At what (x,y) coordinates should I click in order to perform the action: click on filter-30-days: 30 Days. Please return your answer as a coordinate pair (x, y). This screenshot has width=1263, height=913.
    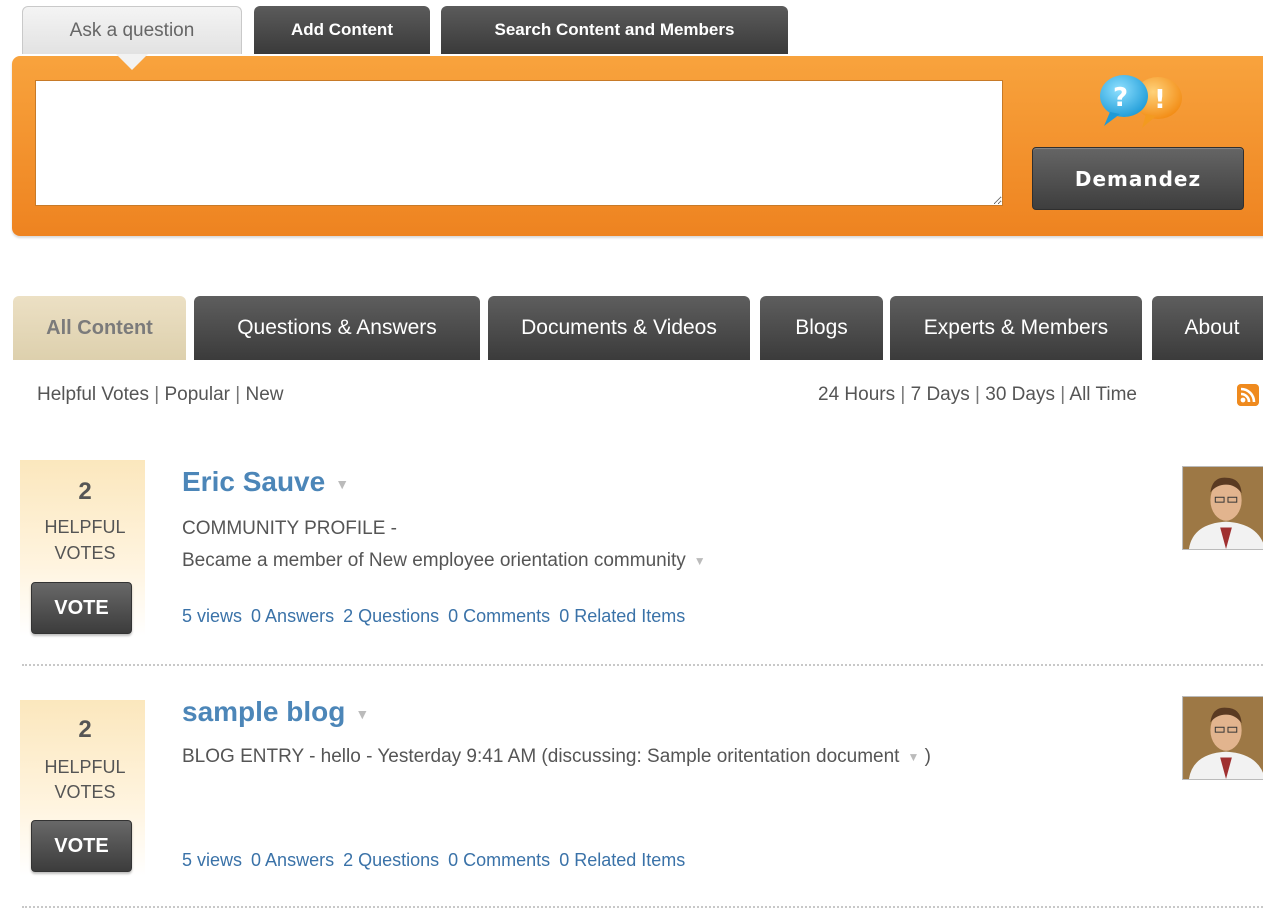
    Looking at the image, I should click on (1020, 394).